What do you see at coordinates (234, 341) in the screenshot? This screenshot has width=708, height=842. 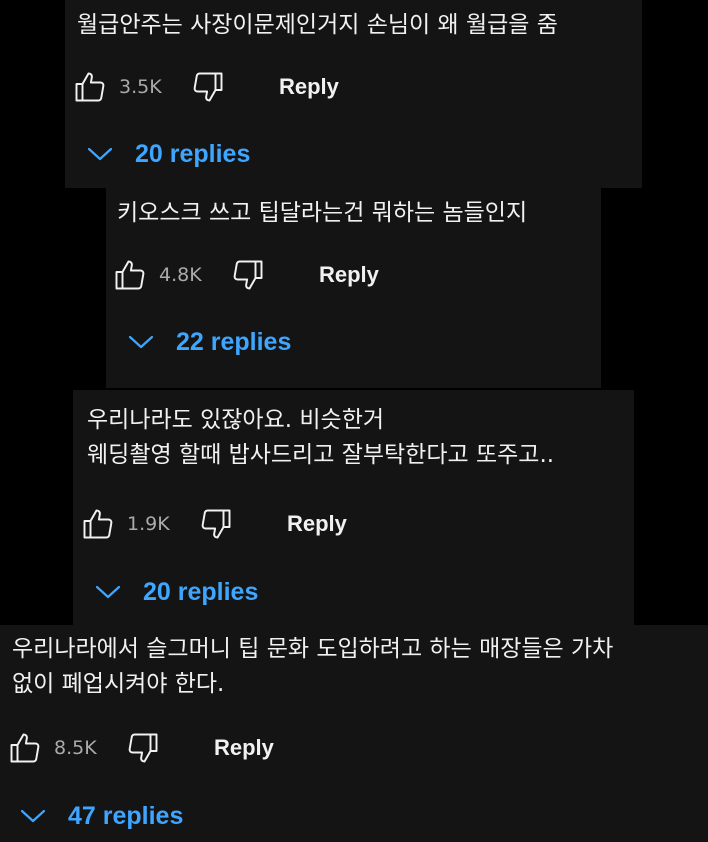 I see `replies-count-label: 22 replies` at bounding box center [234, 341].